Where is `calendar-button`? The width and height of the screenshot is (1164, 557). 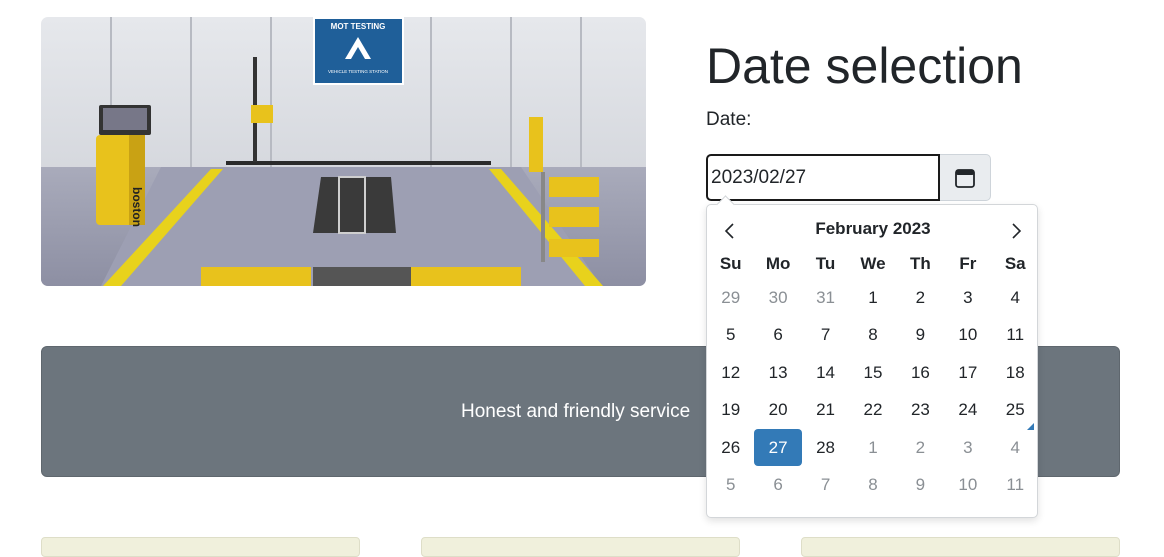
calendar-button is located at coordinates (965, 177).